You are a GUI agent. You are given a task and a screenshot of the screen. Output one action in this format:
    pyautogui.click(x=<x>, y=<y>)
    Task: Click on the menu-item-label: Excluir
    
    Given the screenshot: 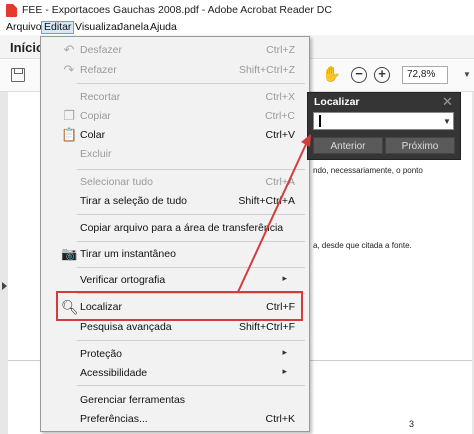 What is the action you would take?
    pyautogui.click(x=96, y=154)
    